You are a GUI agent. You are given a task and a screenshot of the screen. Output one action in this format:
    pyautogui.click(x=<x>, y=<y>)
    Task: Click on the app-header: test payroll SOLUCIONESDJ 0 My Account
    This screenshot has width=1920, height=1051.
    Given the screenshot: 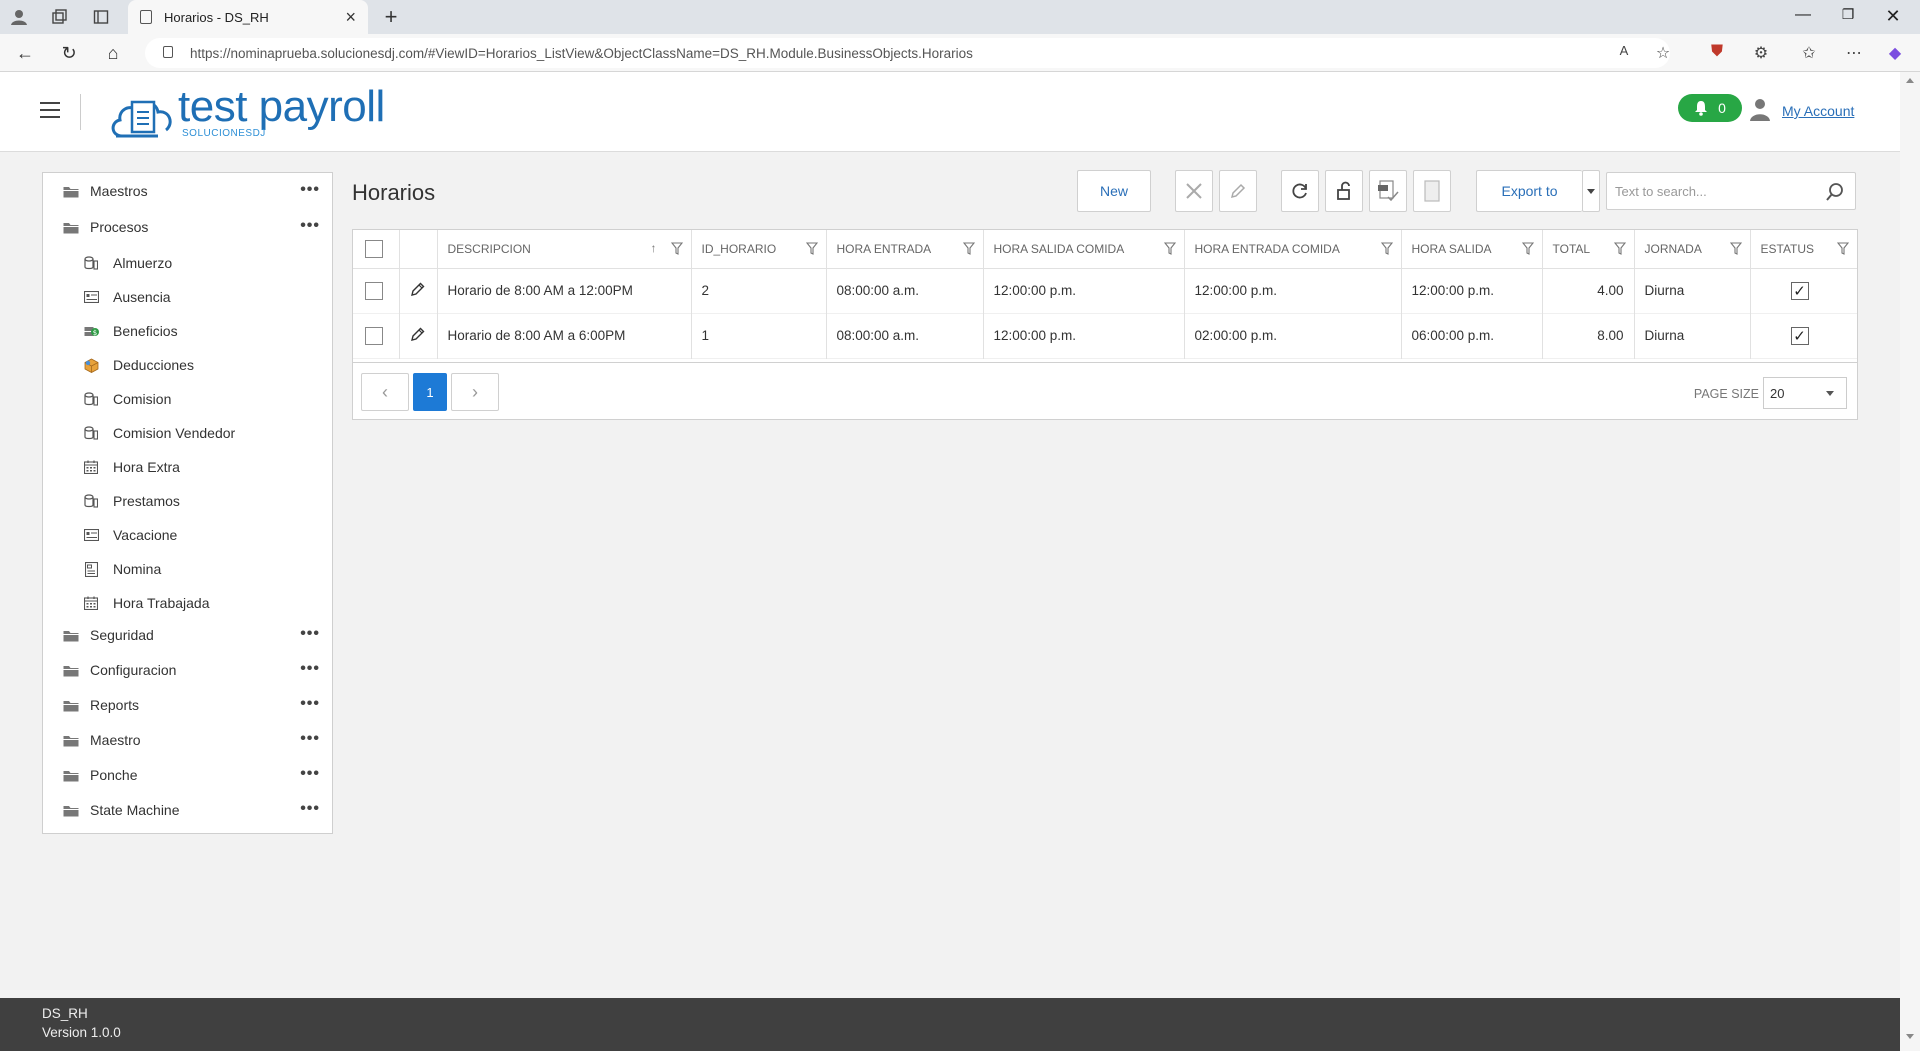 What is the action you would take?
    pyautogui.click(x=950, y=112)
    